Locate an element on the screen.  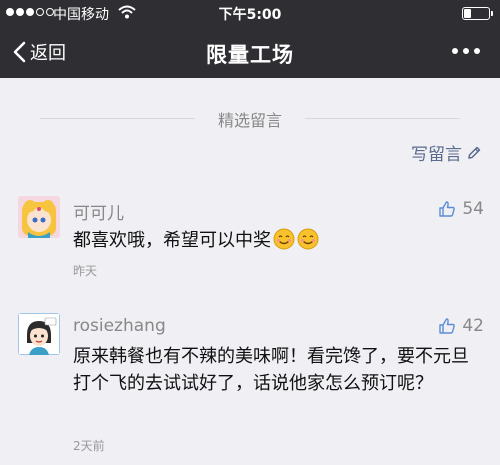
like-button: 54 is located at coordinates (461, 209).